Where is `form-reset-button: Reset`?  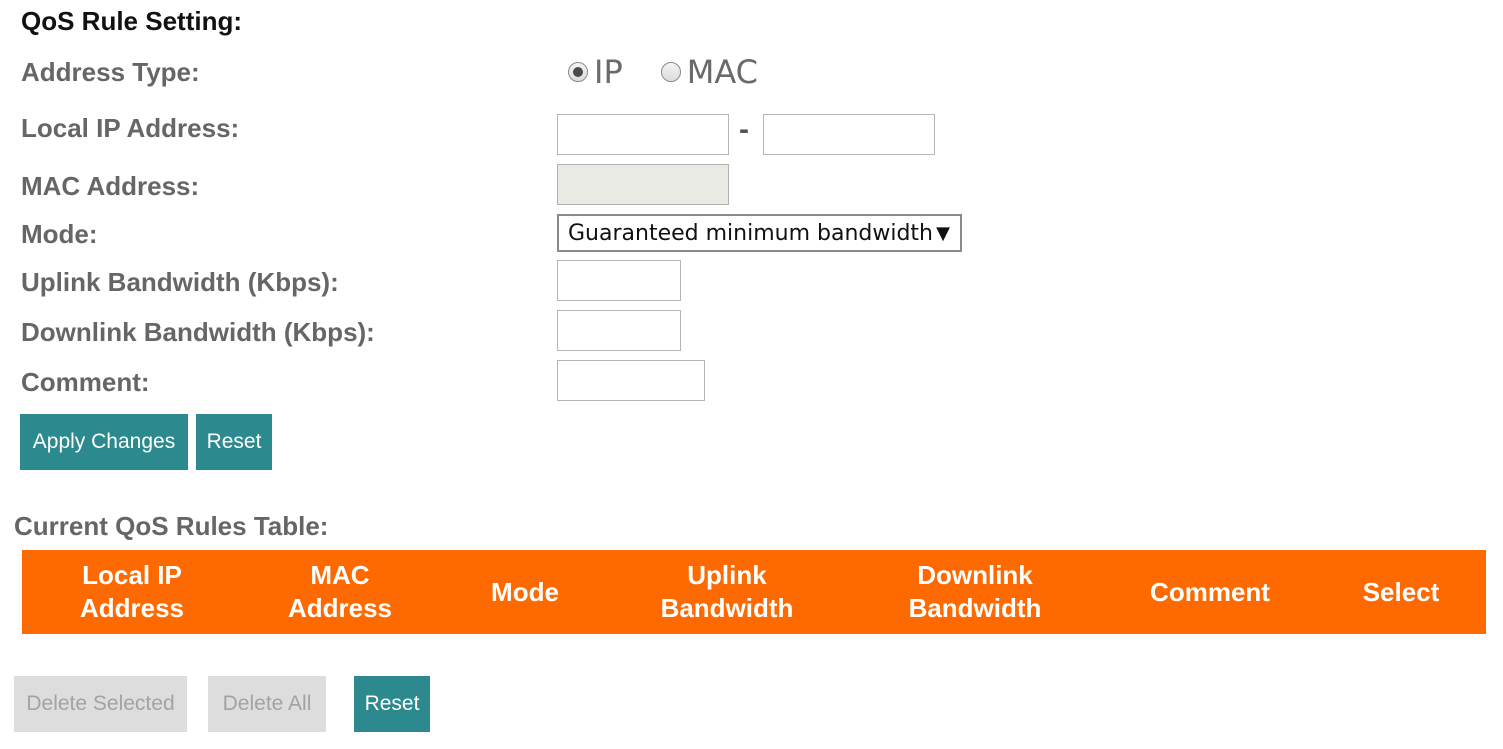 form-reset-button: Reset is located at coordinates (234, 442).